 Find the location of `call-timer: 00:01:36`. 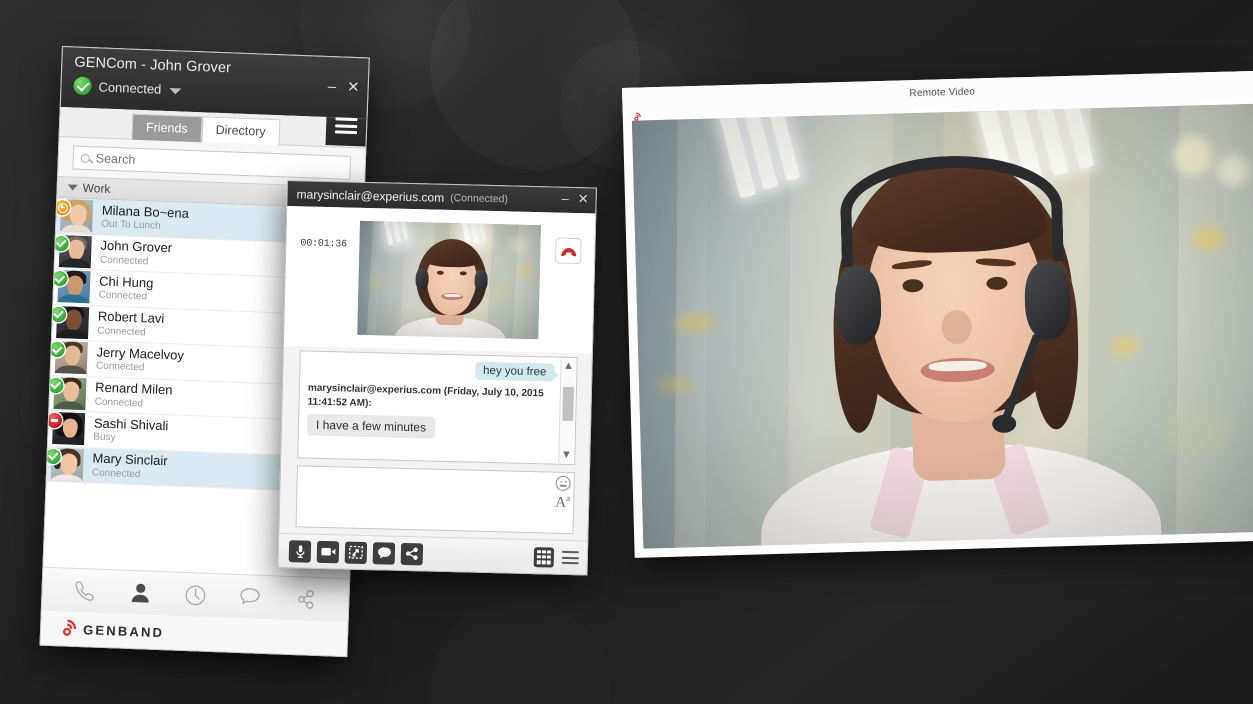

call-timer: 00:01:36 is located at coordinates (323, 244).